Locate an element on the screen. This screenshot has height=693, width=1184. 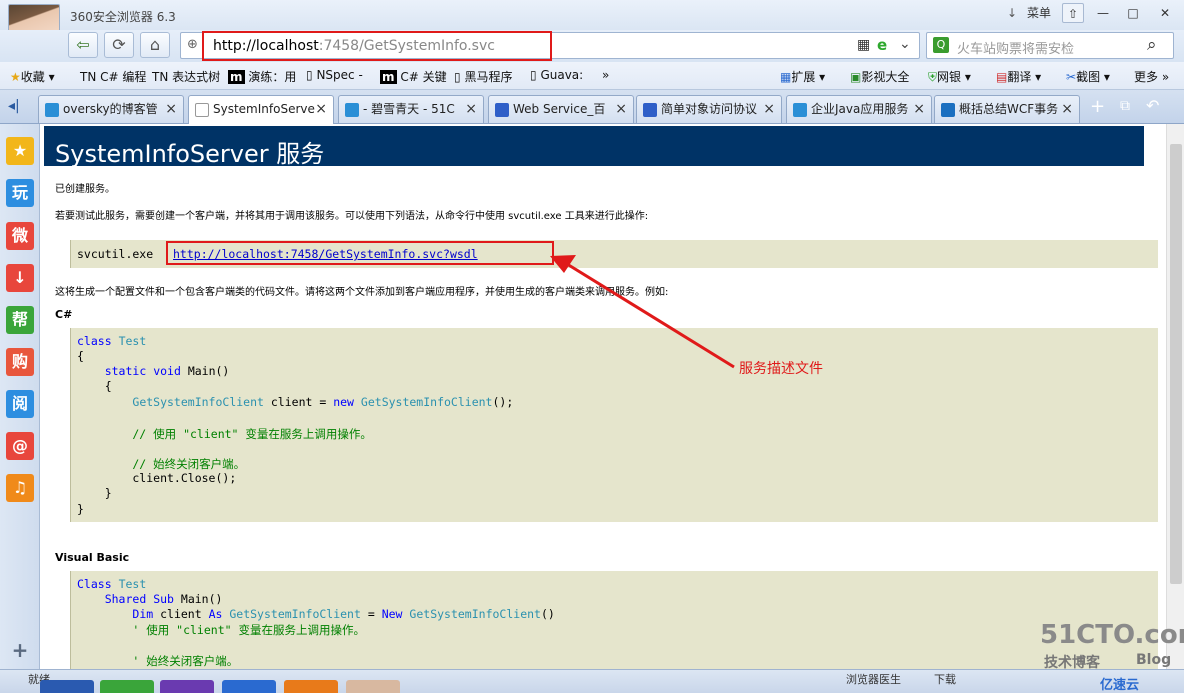
minimize-button: — is located at coordinates (1103, 13).